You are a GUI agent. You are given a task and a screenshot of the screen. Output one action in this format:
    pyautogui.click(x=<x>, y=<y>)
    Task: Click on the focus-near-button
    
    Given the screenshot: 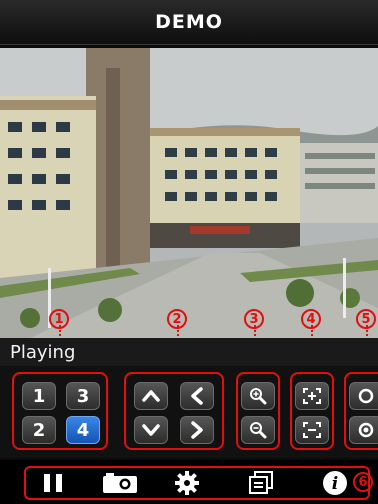 What is the action you would take?
    pyautogui.click(x=312, y=396)
    